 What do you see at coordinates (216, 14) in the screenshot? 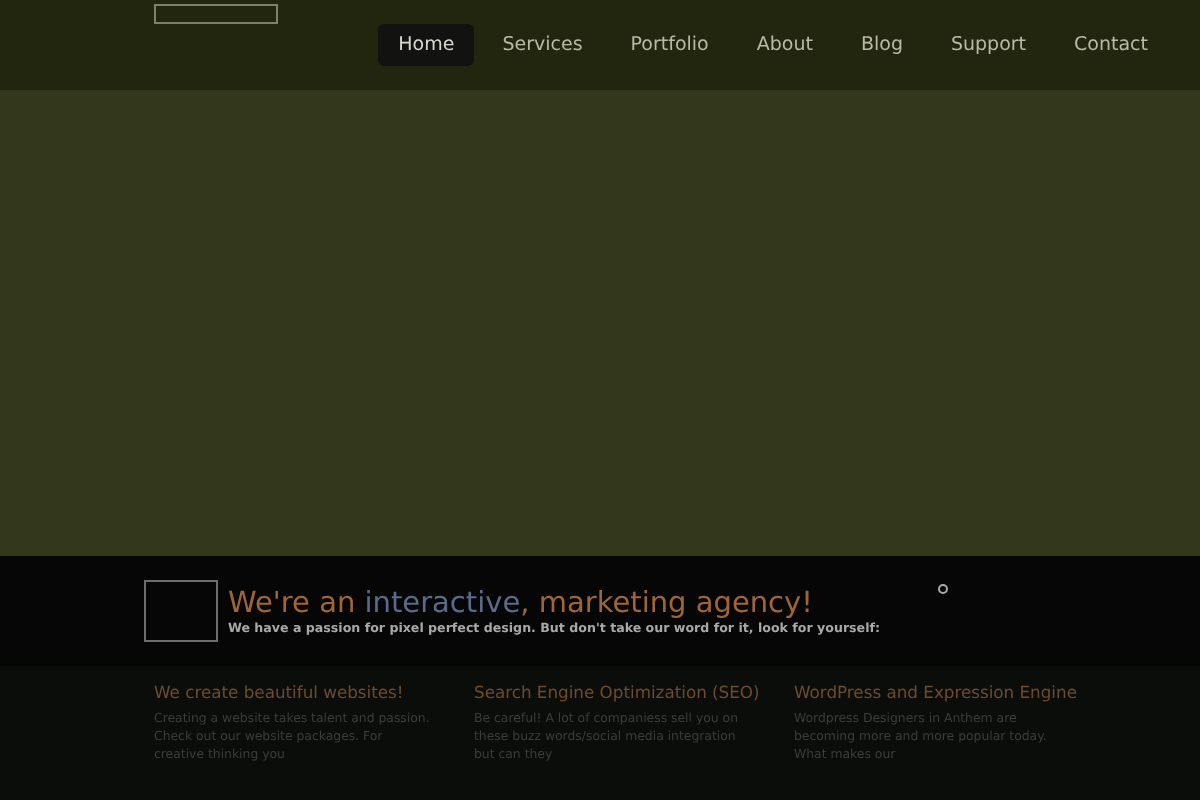
I see `logo-box` at bounding box center [216, 14].